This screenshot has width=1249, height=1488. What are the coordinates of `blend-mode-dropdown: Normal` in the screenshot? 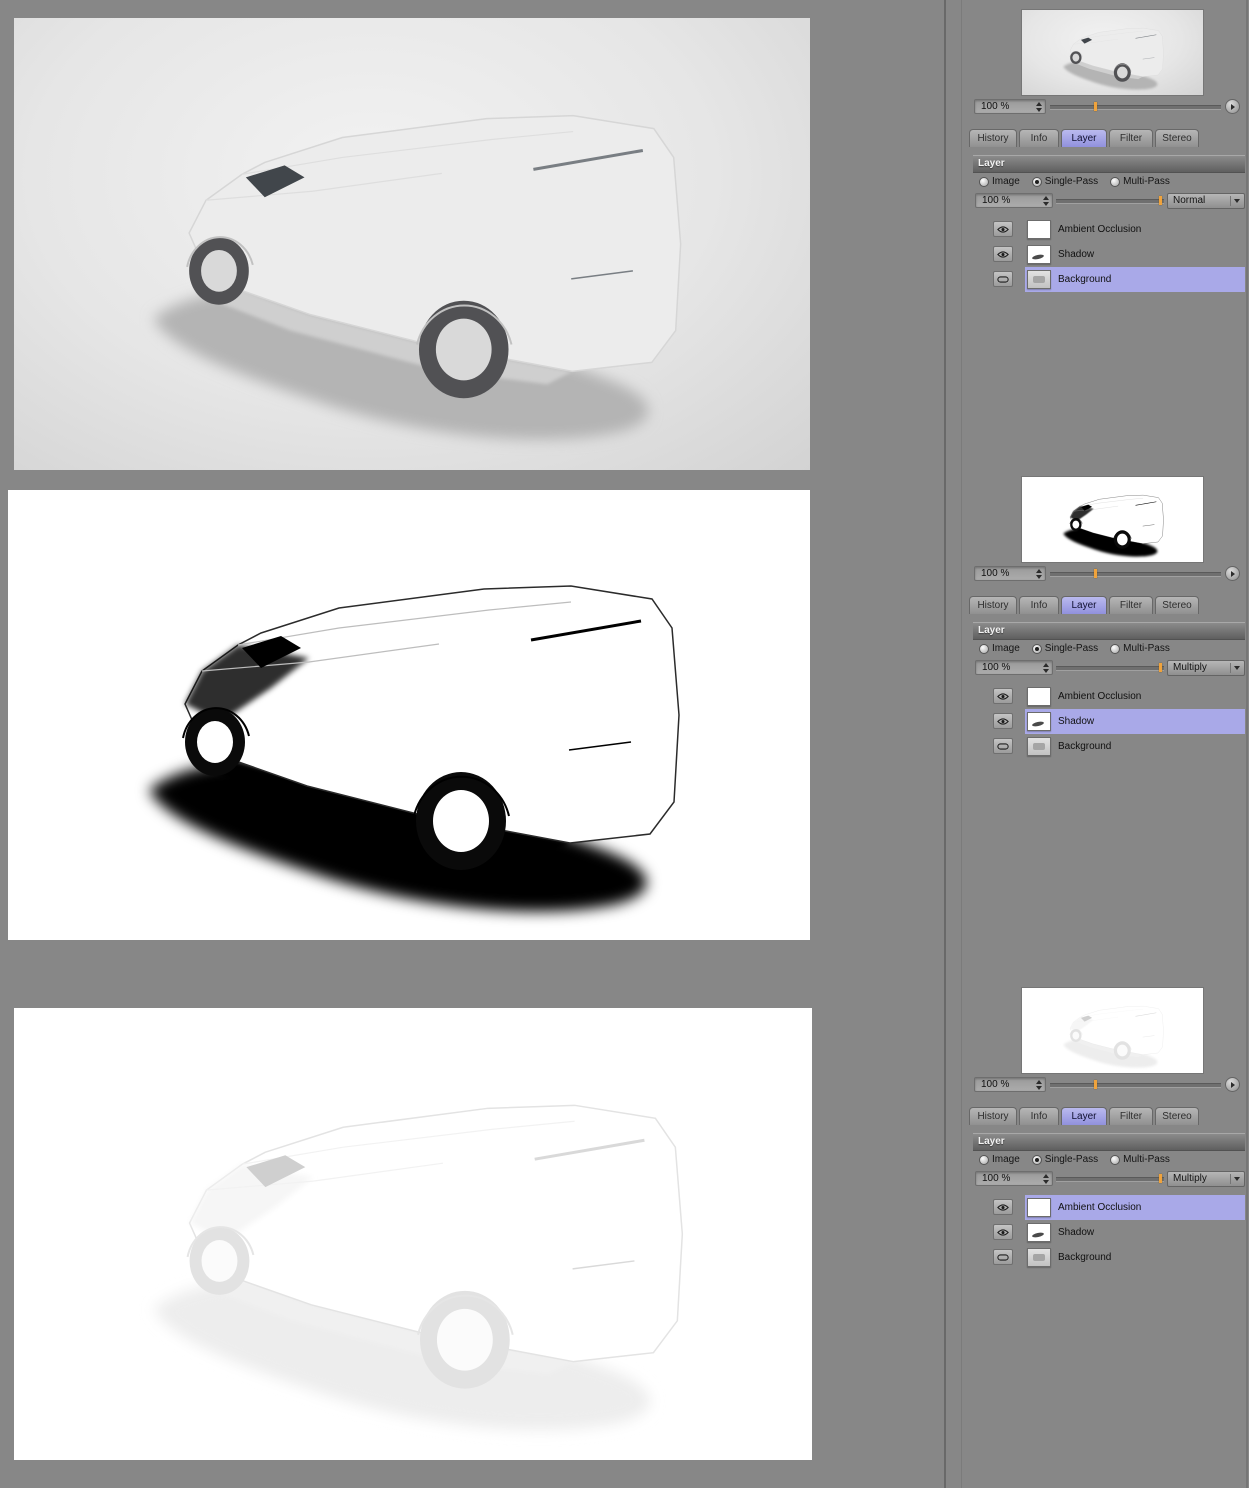 It's located at (1206, 200).